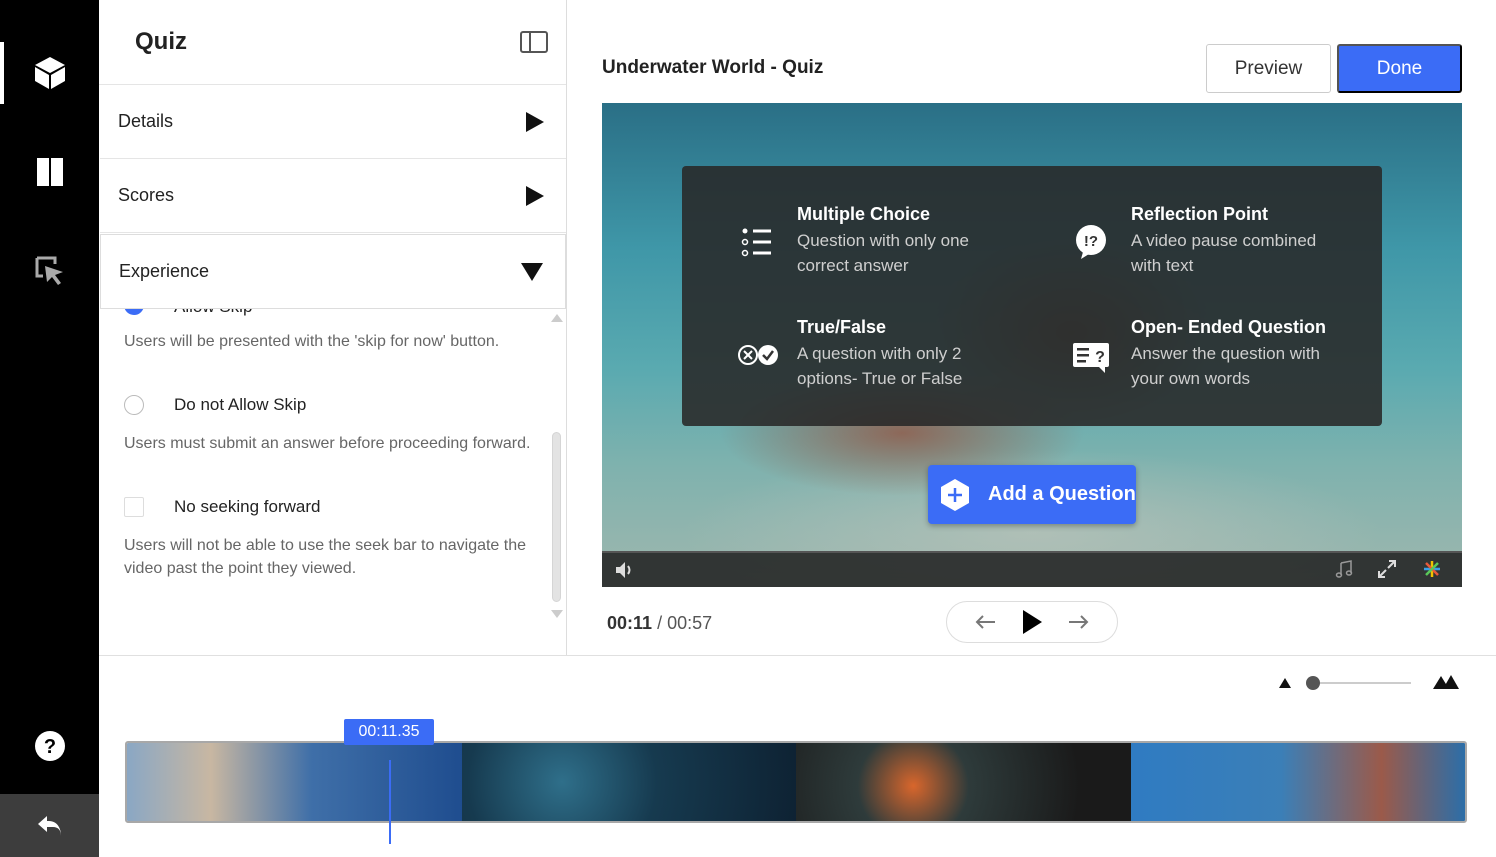 The height and width of the screenshot is (857, 1496). I want to click on section-scores: Scores, so click(333, 196).